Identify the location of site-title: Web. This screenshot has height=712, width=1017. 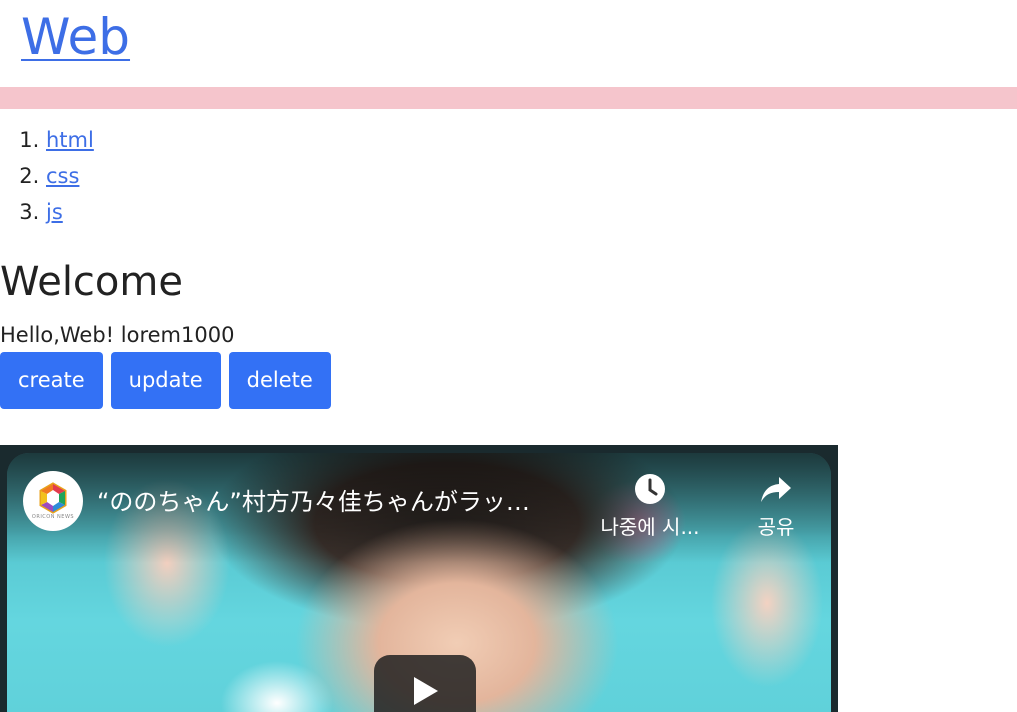
(75, 37).